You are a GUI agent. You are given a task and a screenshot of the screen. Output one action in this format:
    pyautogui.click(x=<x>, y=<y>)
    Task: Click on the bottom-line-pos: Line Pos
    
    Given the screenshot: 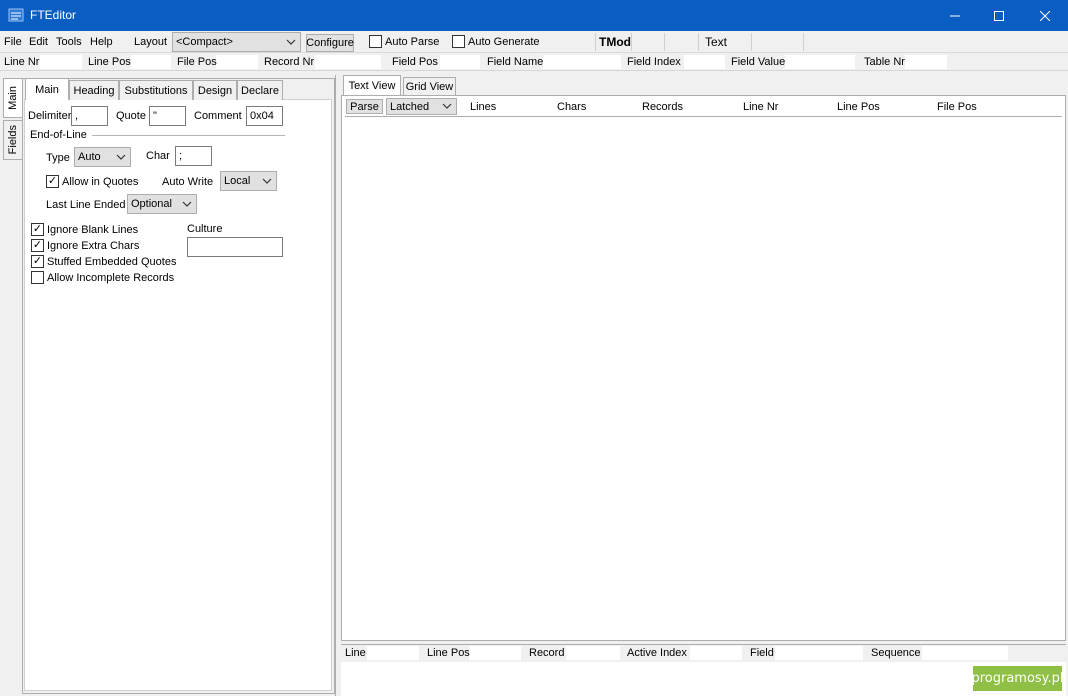 What is the action you would take?
    pyautogui.click(x=448, y=653)
    